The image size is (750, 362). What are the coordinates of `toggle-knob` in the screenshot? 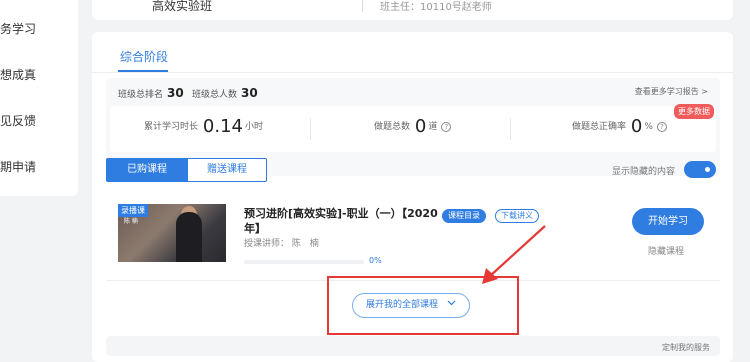 It's located at (707, 169).